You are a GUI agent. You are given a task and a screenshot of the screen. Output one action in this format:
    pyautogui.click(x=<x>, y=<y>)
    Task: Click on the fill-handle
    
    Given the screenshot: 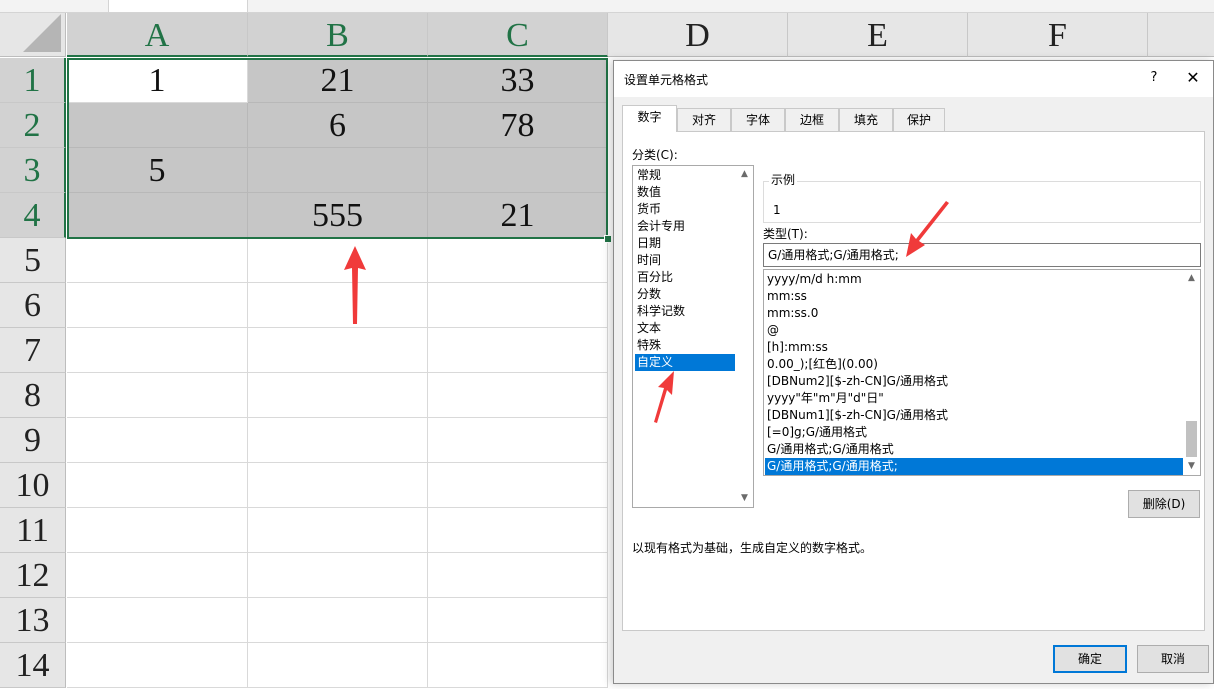 What is the action you would take?
    pyautogui.click(x=608, y=239)
    